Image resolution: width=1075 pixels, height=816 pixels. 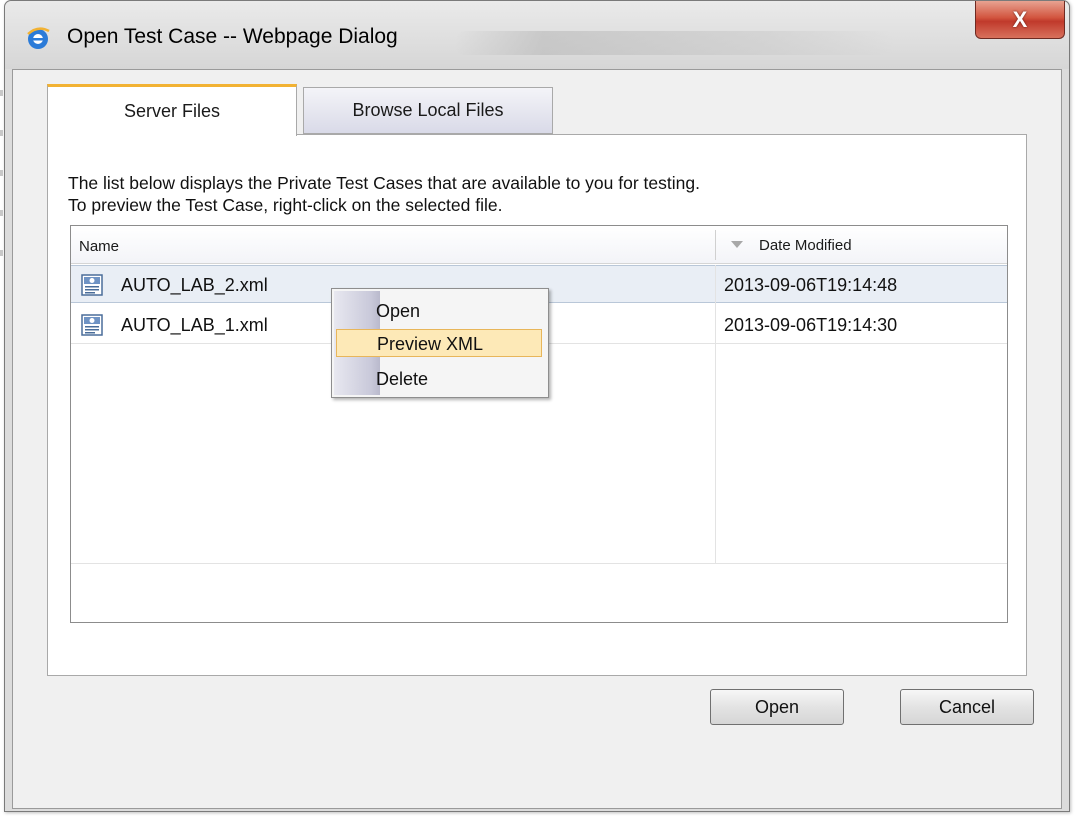 What do you see at coordinates (967, 707) in the screenshot?
I see `cancel-button: Cancel` at bounding box center [967, 707].